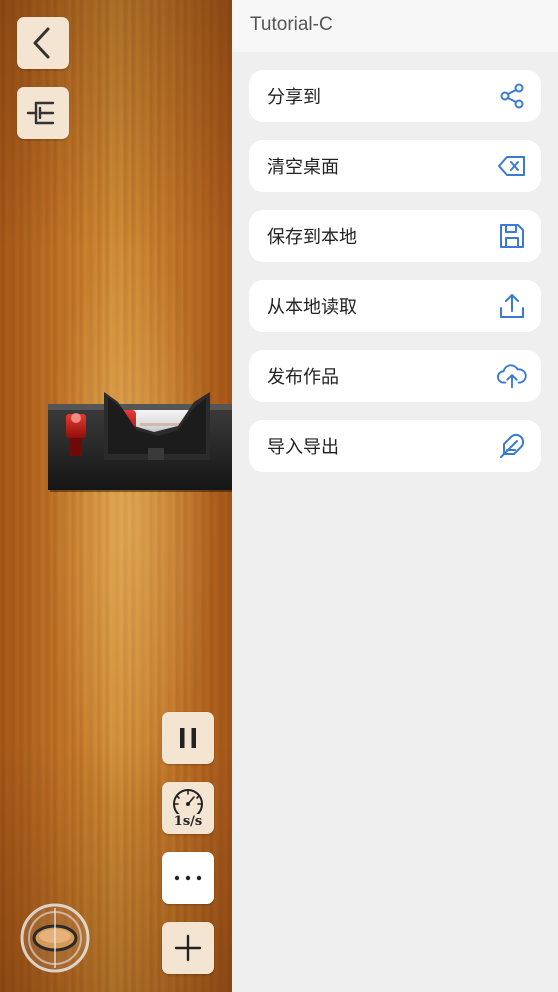 Image resolution: width=558 pixels, height=992 pixels. What do you see at coordinates (40, 113) in the screenshot?
I see `circuit-icon` at bounding box center [40, 113].